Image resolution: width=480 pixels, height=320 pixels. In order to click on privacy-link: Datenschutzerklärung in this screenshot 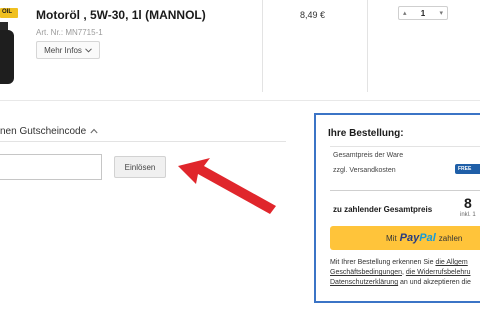, I will do `click(364, 282)`.